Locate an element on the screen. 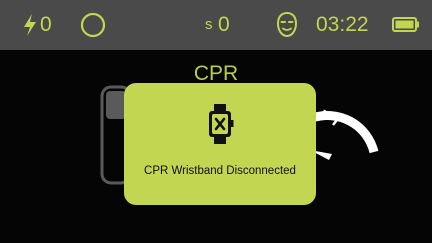  sync-count: 0 is located at coordinates (224, 24).